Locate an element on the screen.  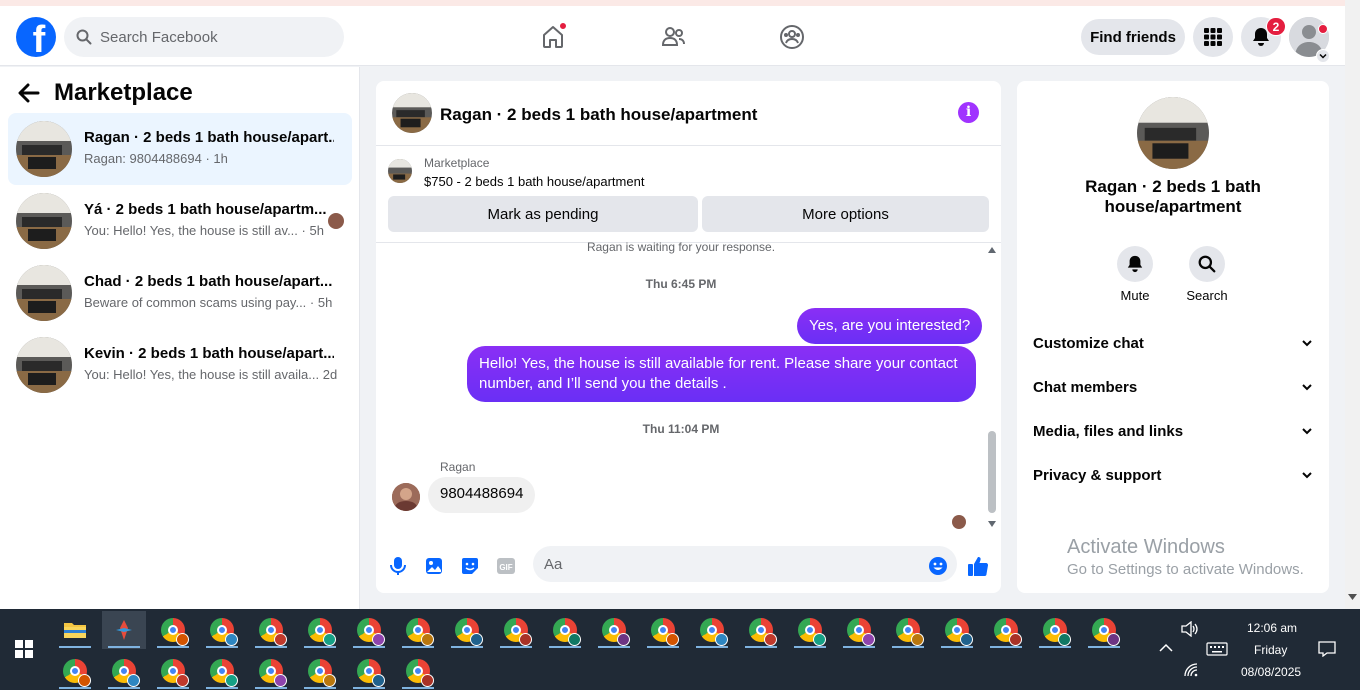
sticker-icon is located at coordinates (470, 566).